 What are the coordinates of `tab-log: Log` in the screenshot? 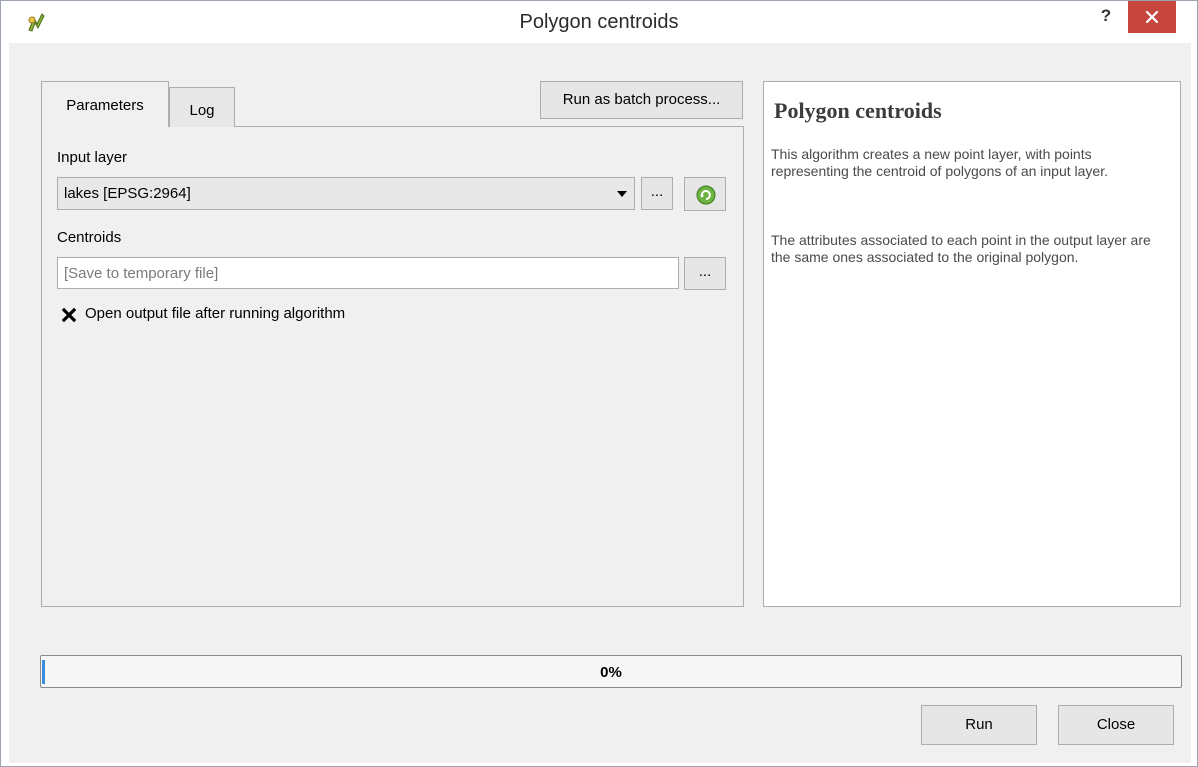 It's located at (202, 107).